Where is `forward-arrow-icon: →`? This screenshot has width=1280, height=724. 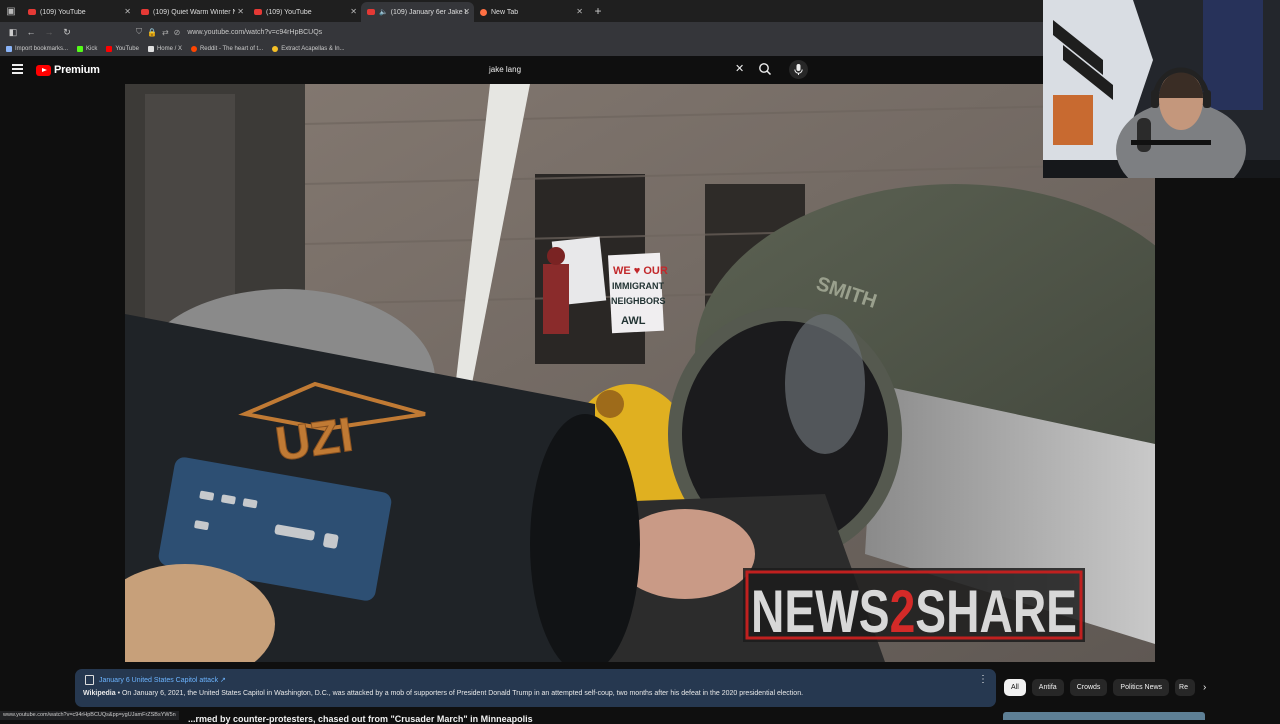 forward-arrow-icon: → is located at coordinates (49, 32).